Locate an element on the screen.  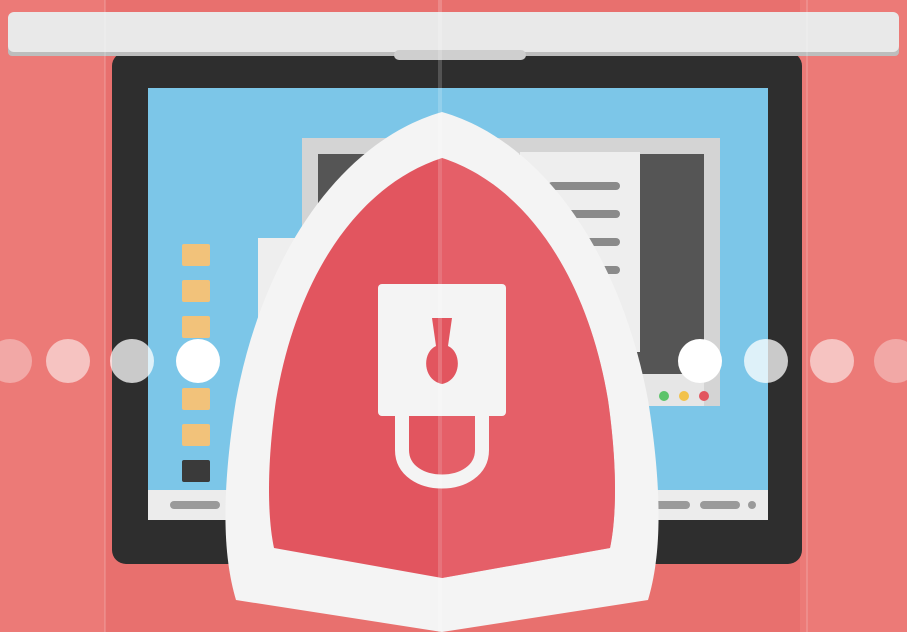
status-green-light is located at coordinates (664, 396).